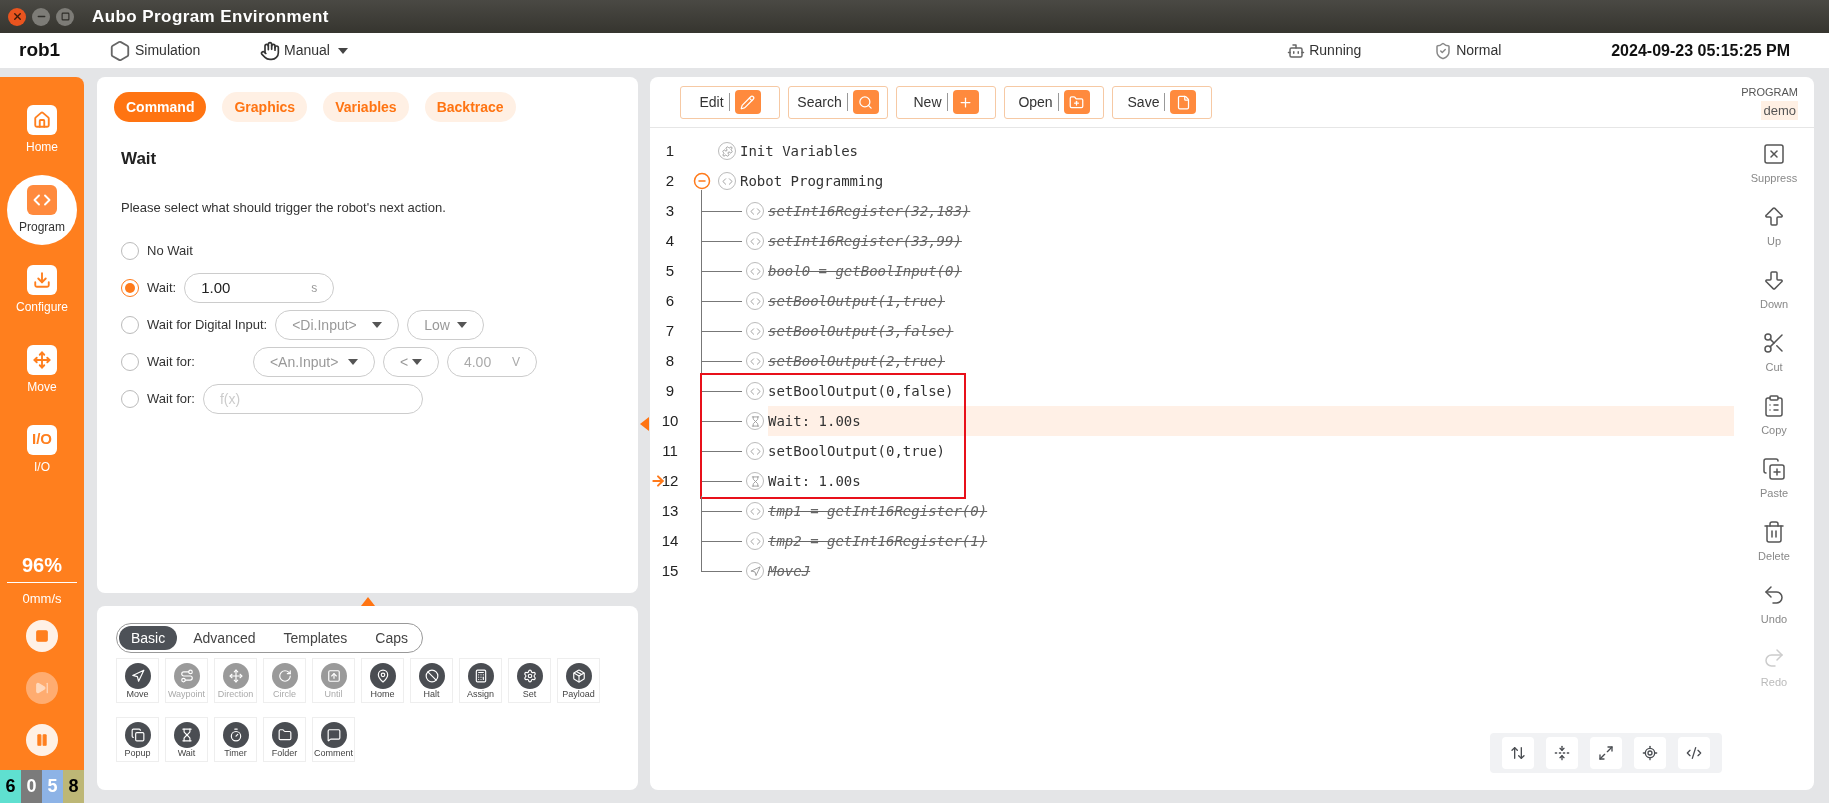  What do you see at coordinates (1774, 542) in the screenshot?
I see `action-button: Delete` at bounding box center [1774, 542].